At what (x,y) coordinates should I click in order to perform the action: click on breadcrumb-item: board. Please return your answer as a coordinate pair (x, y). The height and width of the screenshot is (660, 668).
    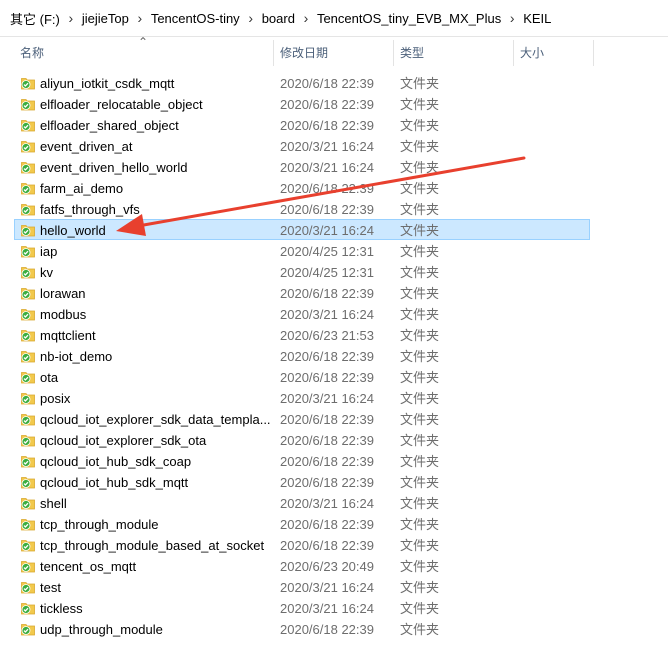
    Looking at the image, I should click on (278, 18).